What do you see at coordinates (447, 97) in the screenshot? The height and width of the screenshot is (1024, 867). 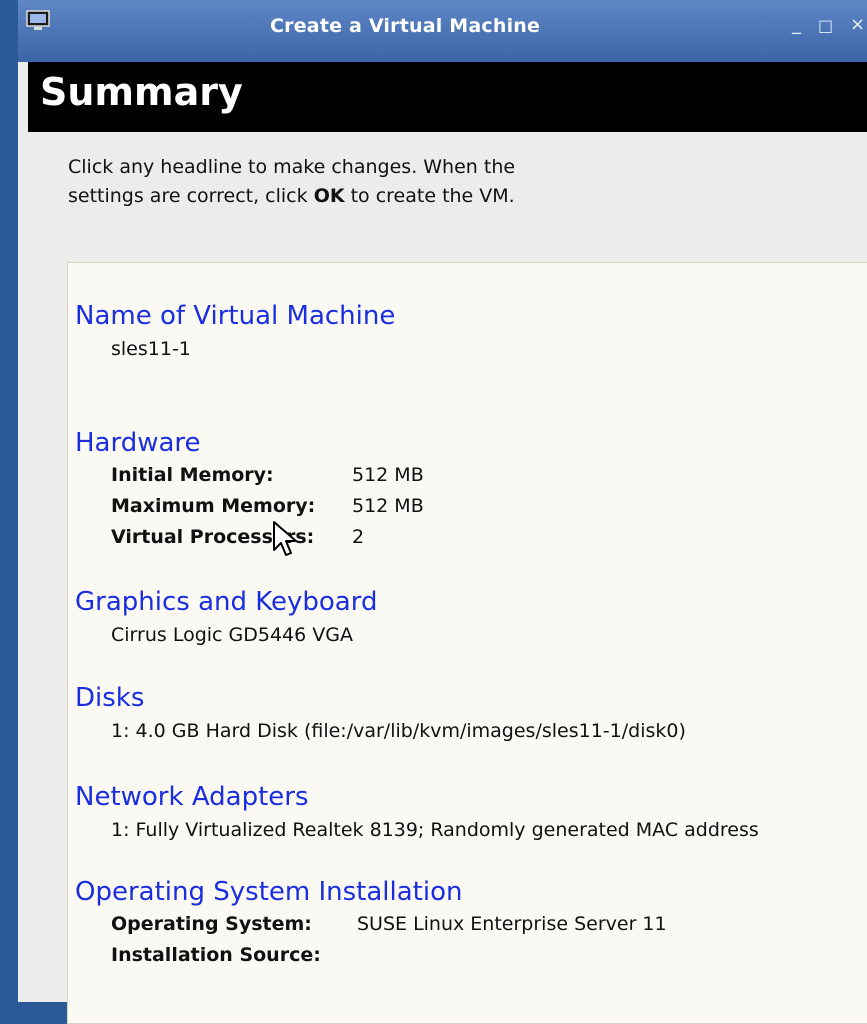 I see `page-header: Summary` at bounding box center [447, 97].